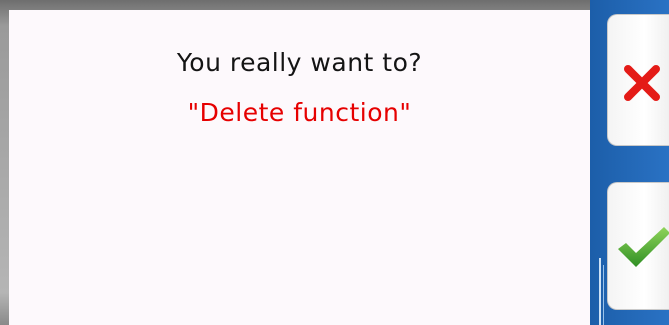 The width and height of the screenshot is (669, 325). I want to click on cancel-button, so click(638, 80).